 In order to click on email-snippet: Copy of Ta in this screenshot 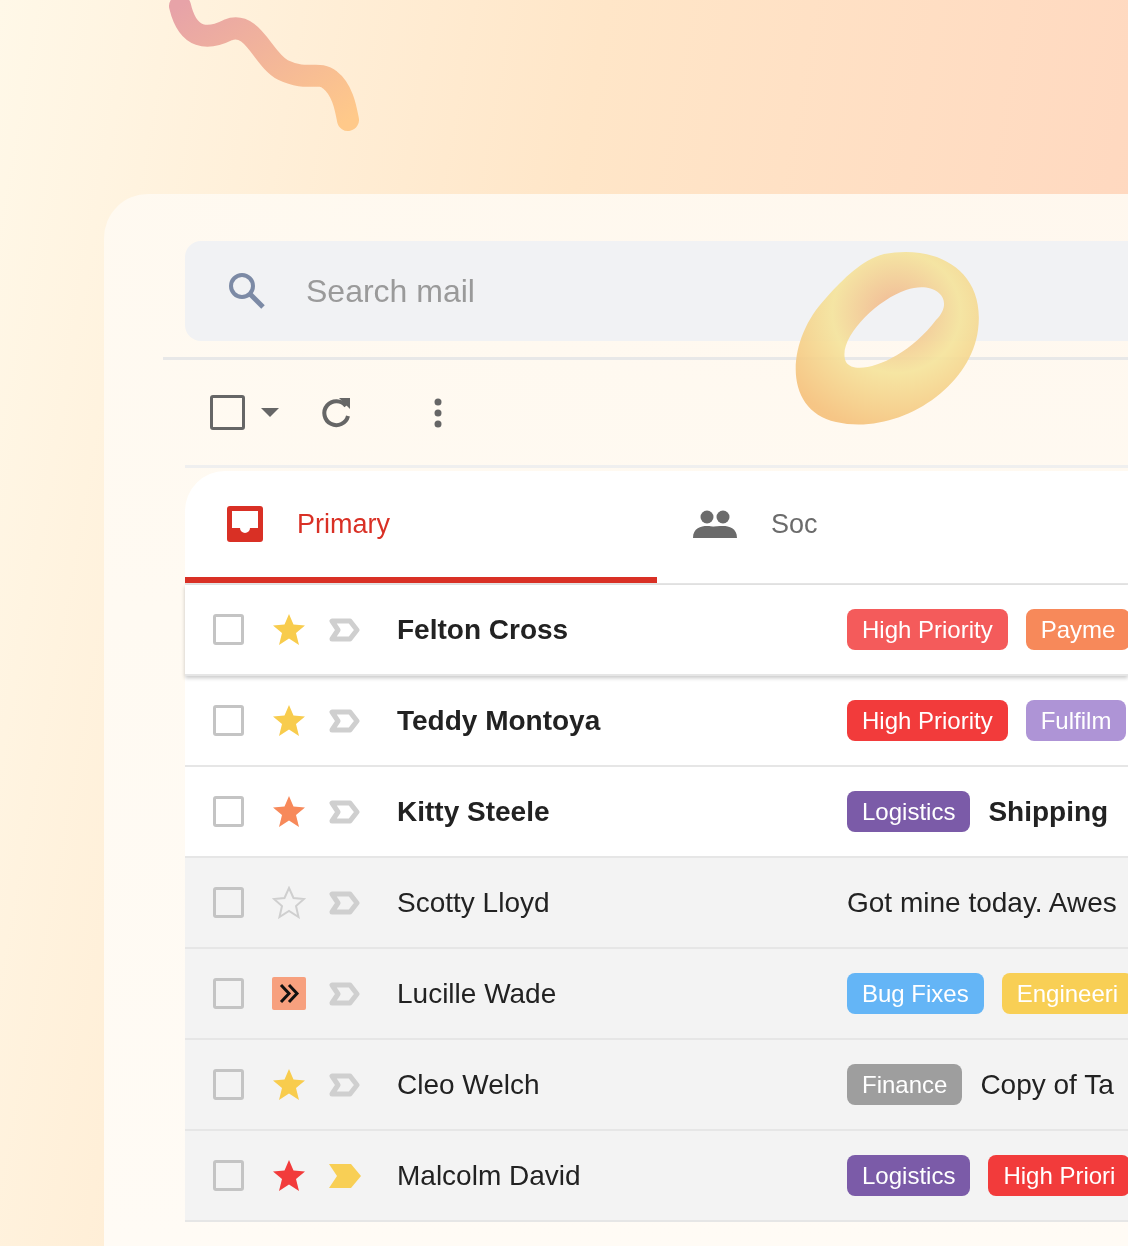, I will do `click(1047, 1084)`.